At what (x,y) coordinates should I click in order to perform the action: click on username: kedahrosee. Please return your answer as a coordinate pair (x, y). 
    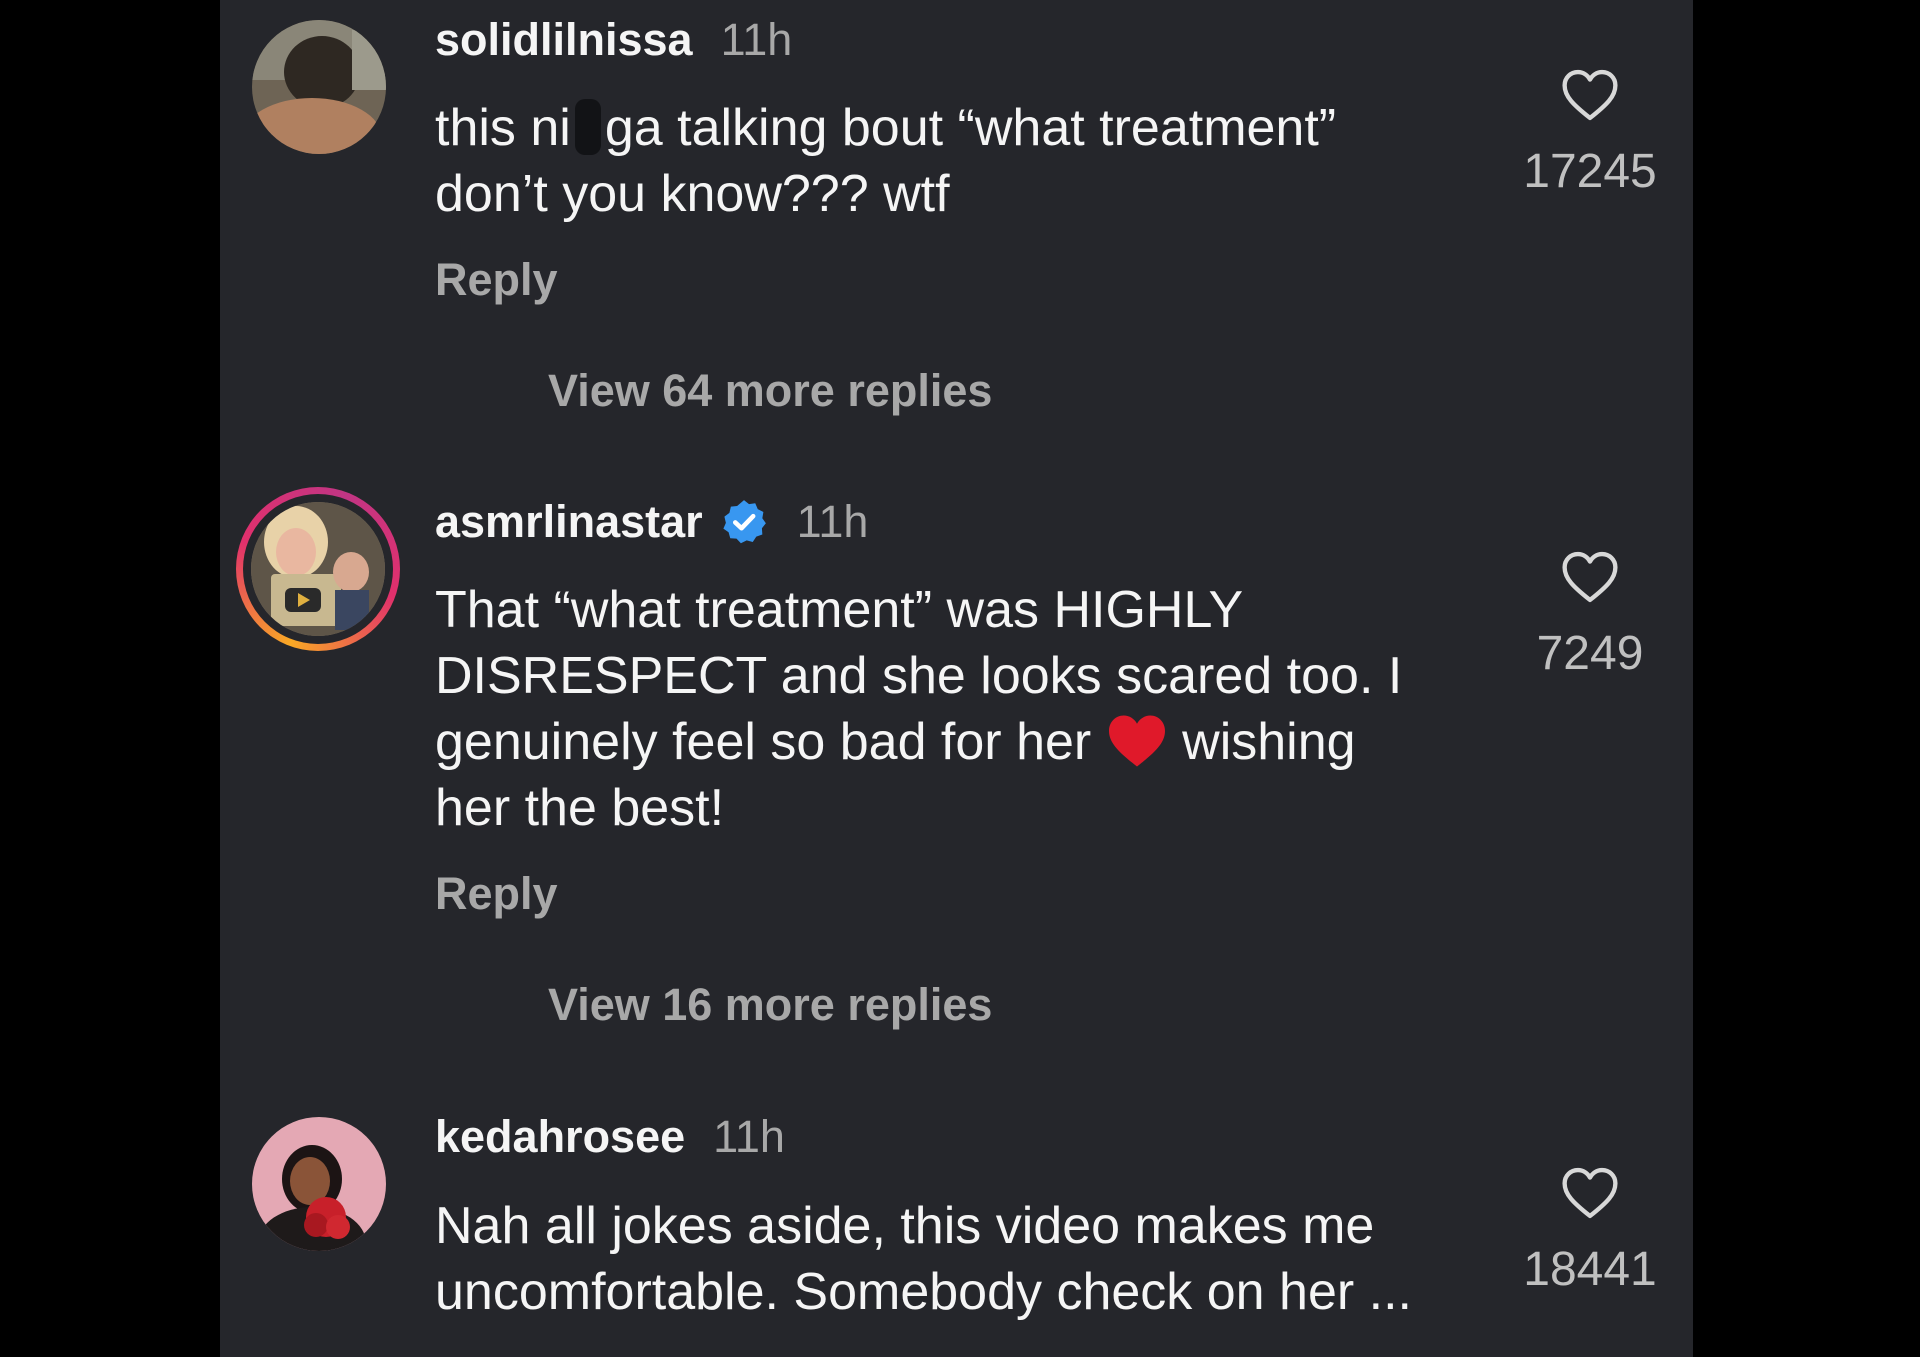
    Looking at the image, I should click on (560, 1136).